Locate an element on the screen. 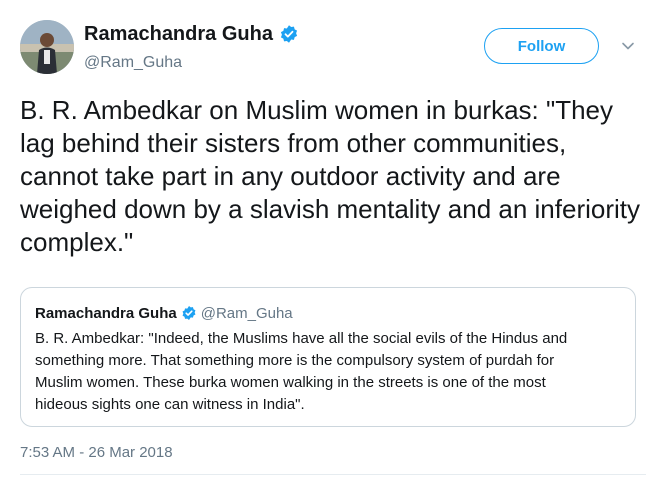 This screenshot has width=666, height=477. chevron-down-icon is located at coordinates (628, 46).